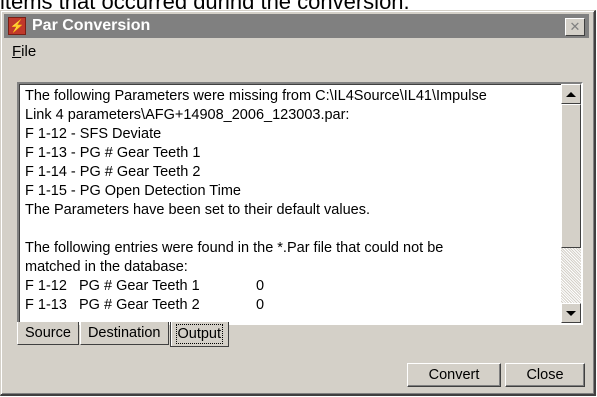 This screenshot has height=397, width=597. Describe the element at coordinates (454, 375) in the screenshot. I see `convert-button: Convert` at that location.